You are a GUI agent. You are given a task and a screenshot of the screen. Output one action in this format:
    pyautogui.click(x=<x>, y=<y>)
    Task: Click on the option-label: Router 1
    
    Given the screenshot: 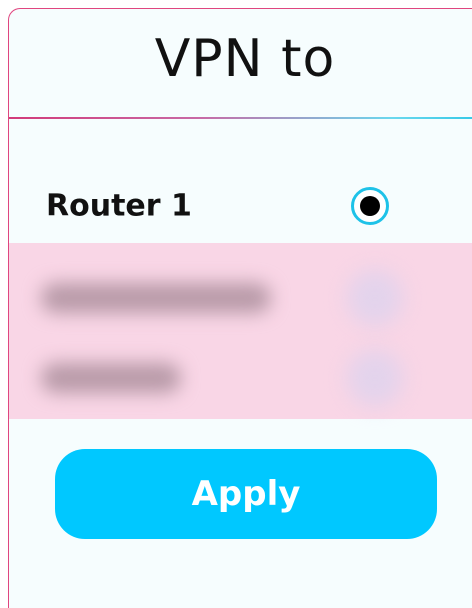 What is the action you would take?
    pyautogui.click(x=119, y=206)
    